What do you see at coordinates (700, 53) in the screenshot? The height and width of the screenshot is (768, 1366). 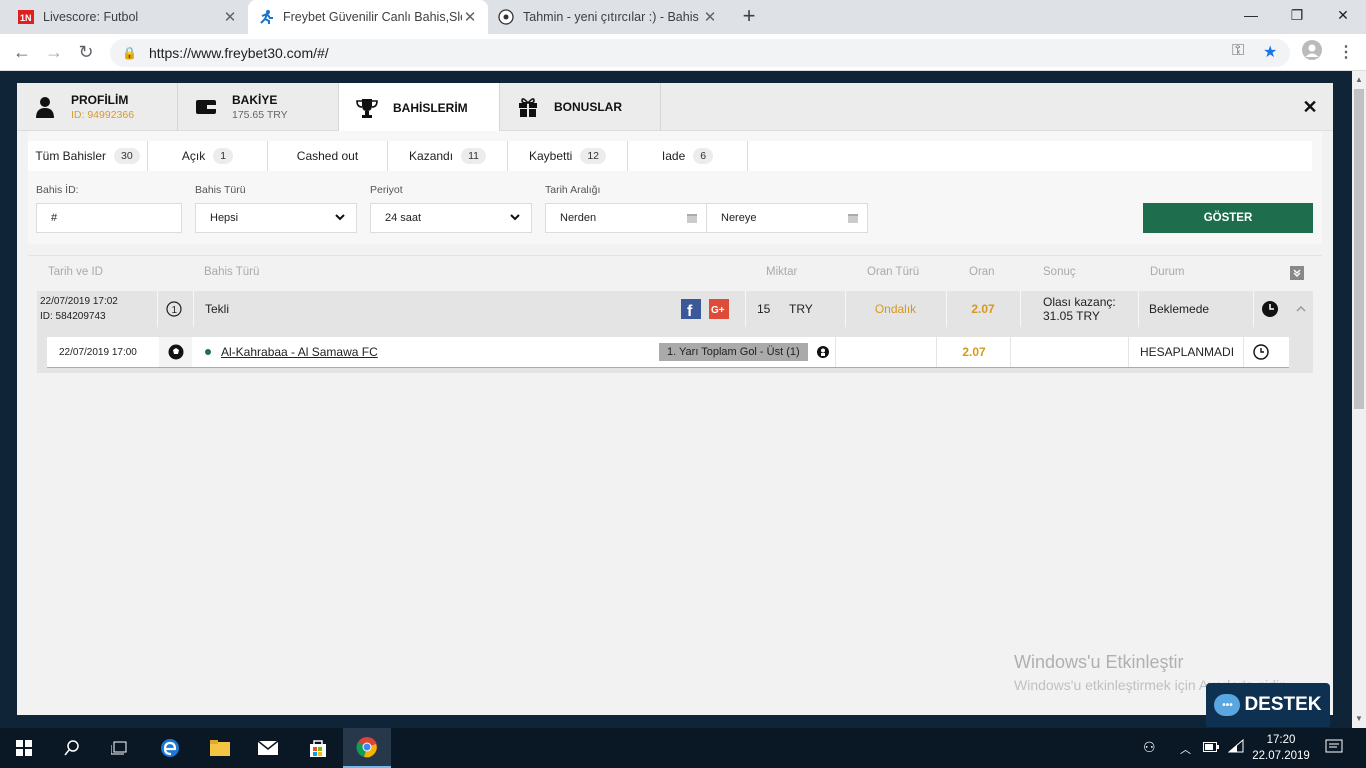 I see `address-bar: 🔒 https://www.freybet30.com/#/` at bounding box center [700, 53].